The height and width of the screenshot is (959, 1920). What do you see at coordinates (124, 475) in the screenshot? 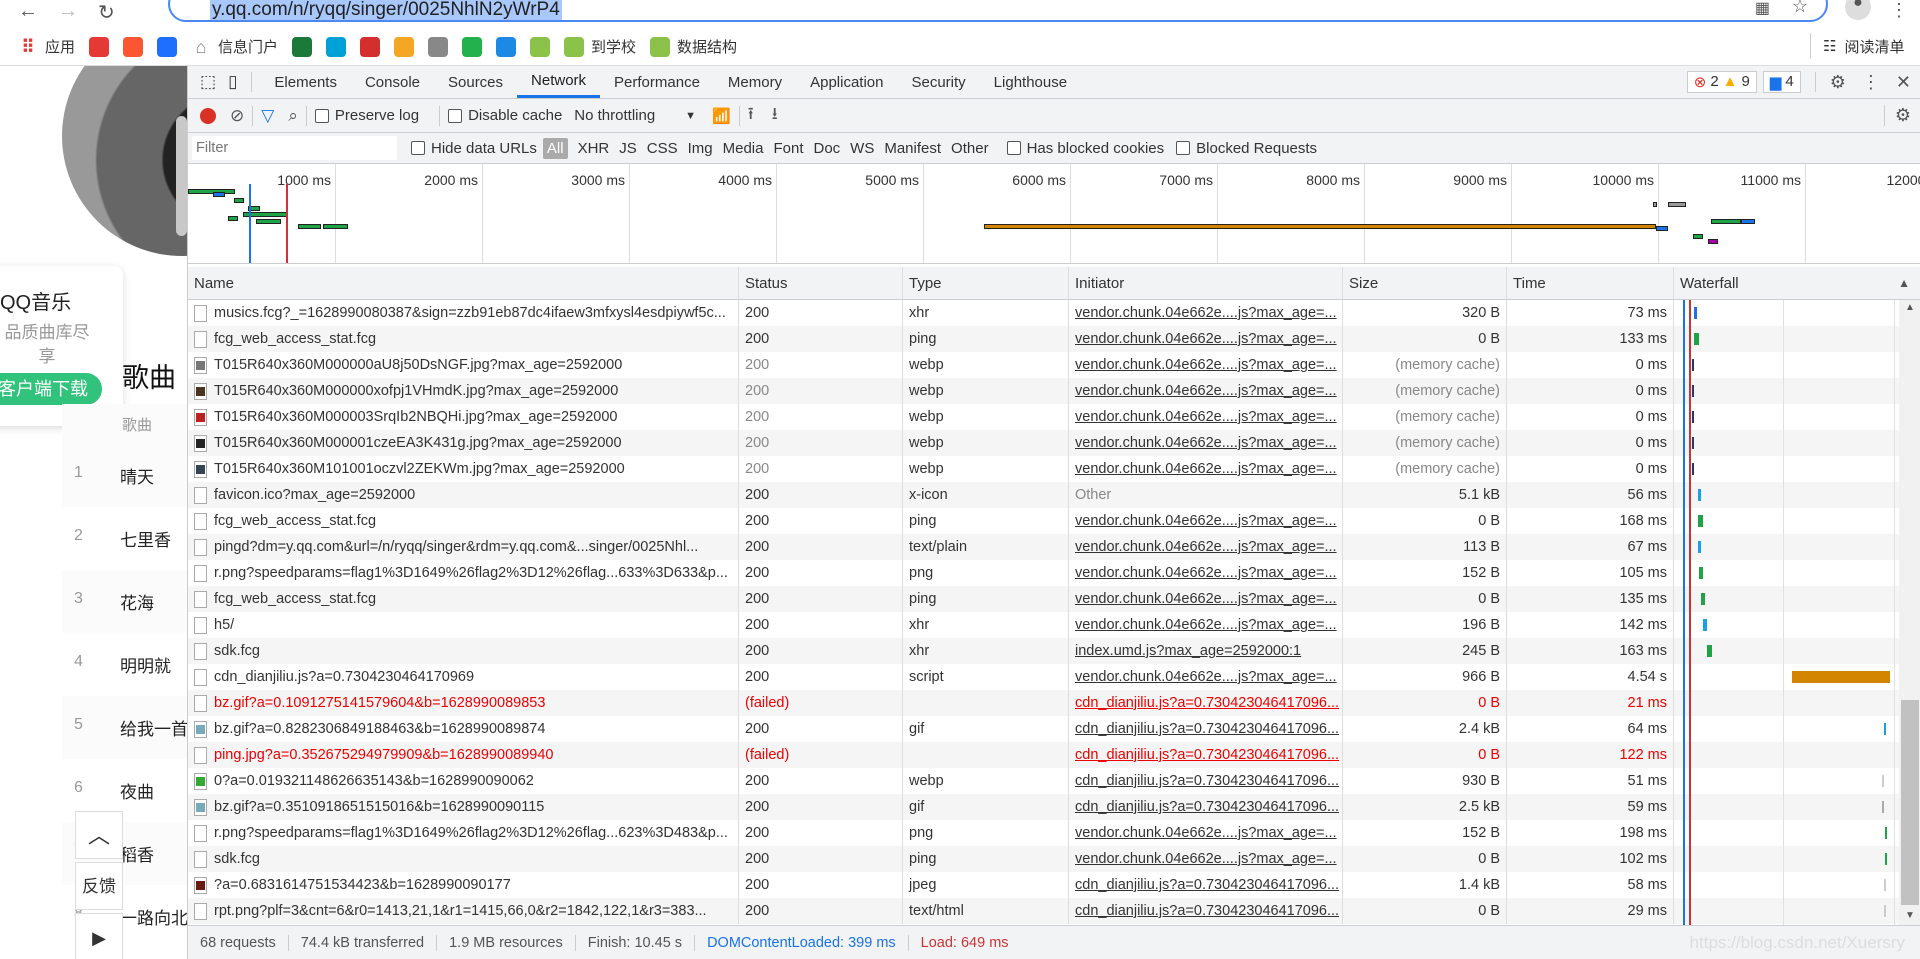
I see `song-row: 1 晴天` at bounding box center [124, 475].